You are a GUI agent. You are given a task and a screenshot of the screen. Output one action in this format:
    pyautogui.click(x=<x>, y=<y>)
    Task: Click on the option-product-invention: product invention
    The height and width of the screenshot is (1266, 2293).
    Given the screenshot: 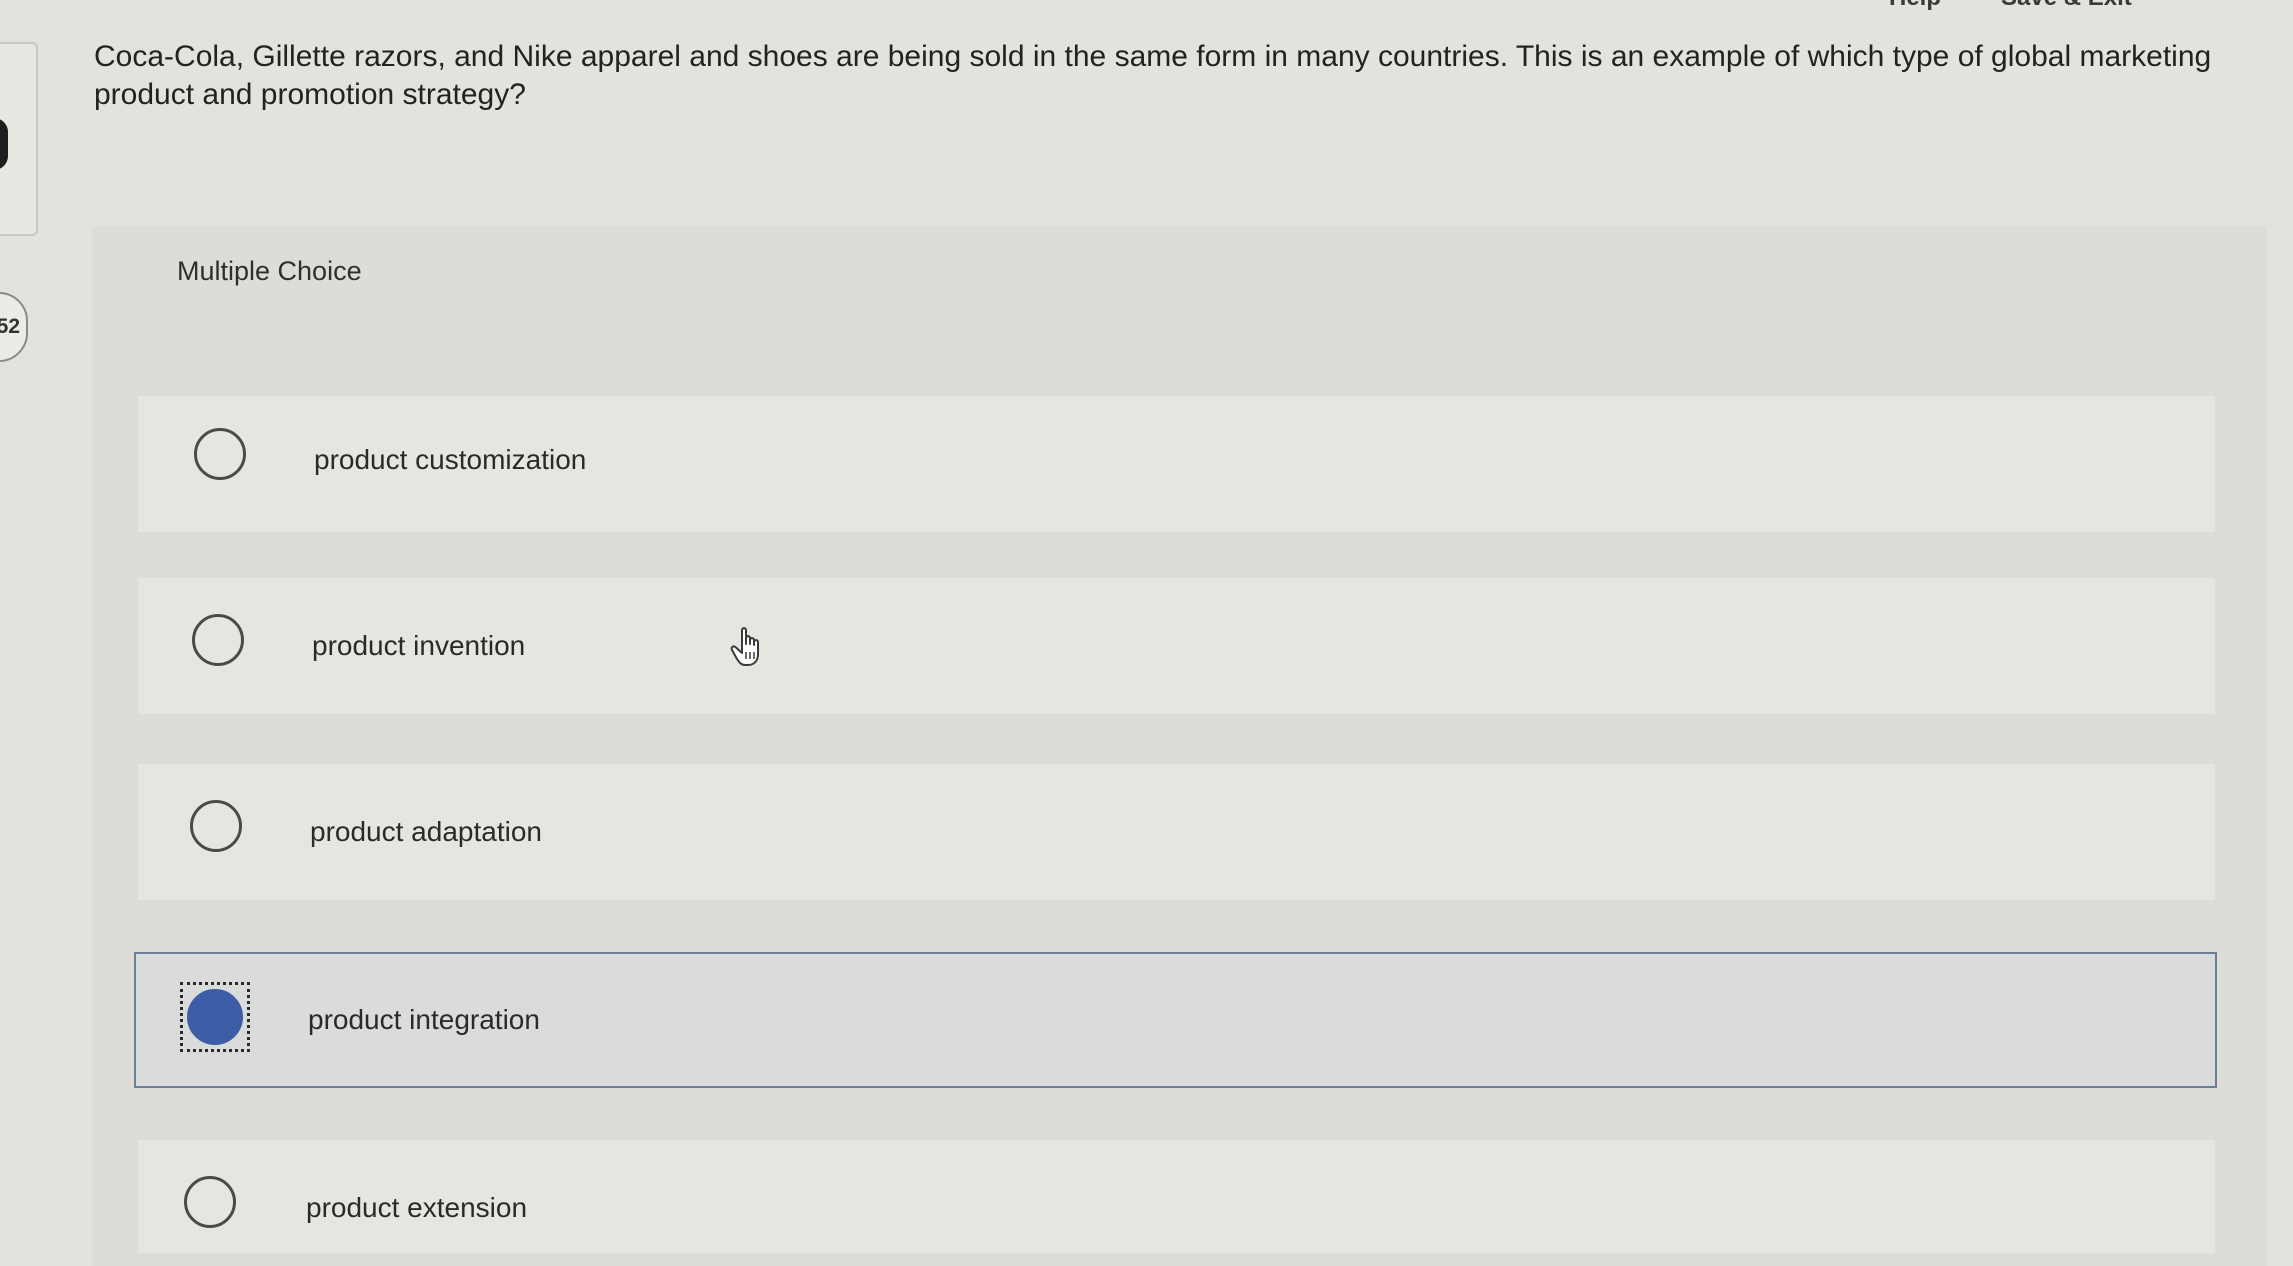 What is the action you would take?
    pyautogui.click(x=1176, y=646)
    